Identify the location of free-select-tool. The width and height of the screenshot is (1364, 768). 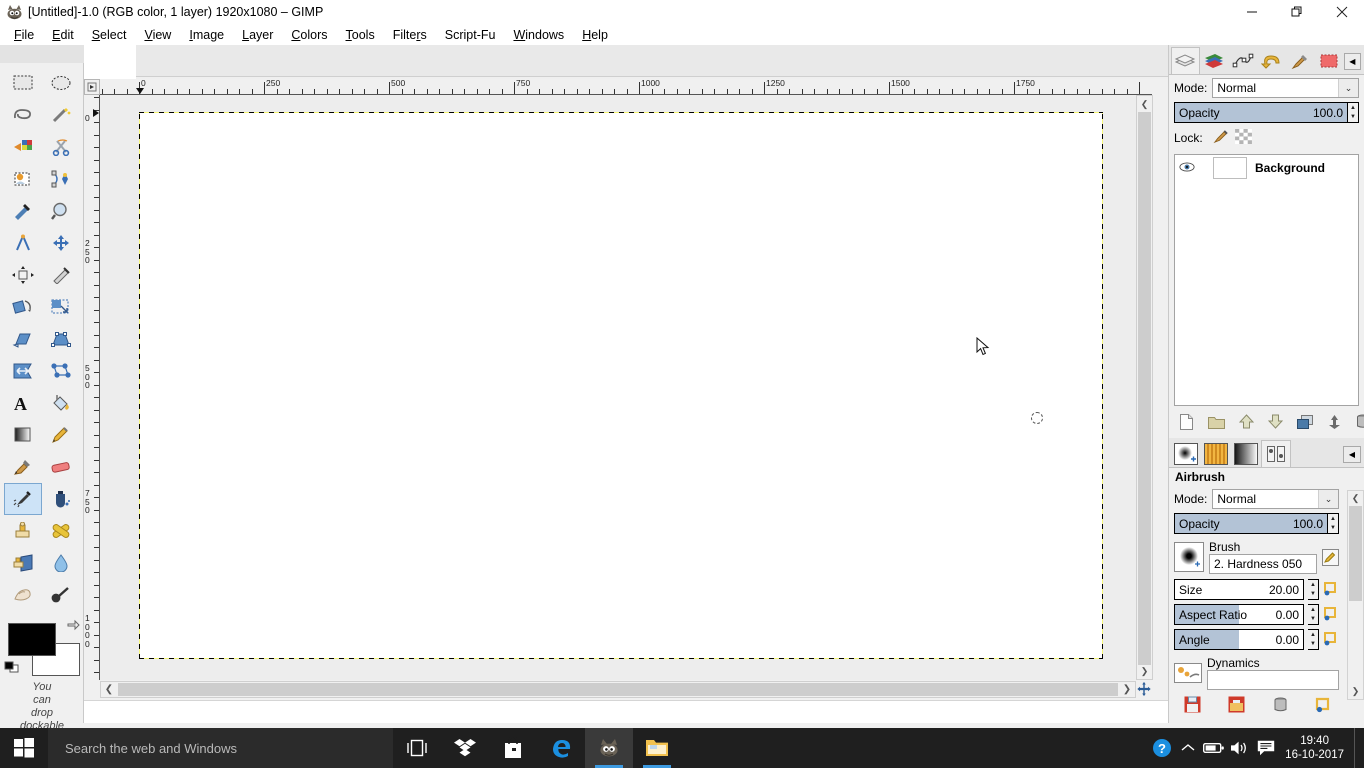
(23, 115).